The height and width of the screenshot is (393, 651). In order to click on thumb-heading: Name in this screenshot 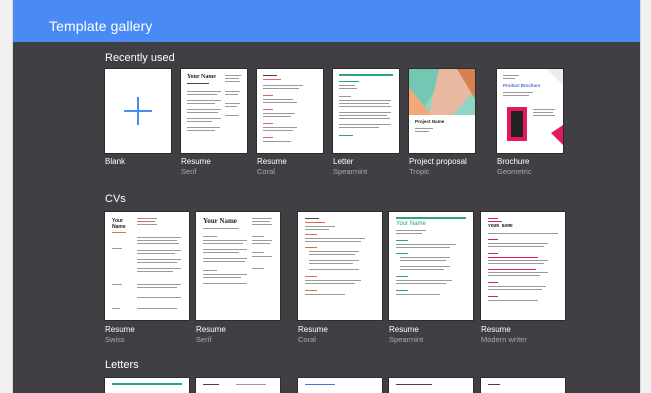, I will do `click(119, 227)`.